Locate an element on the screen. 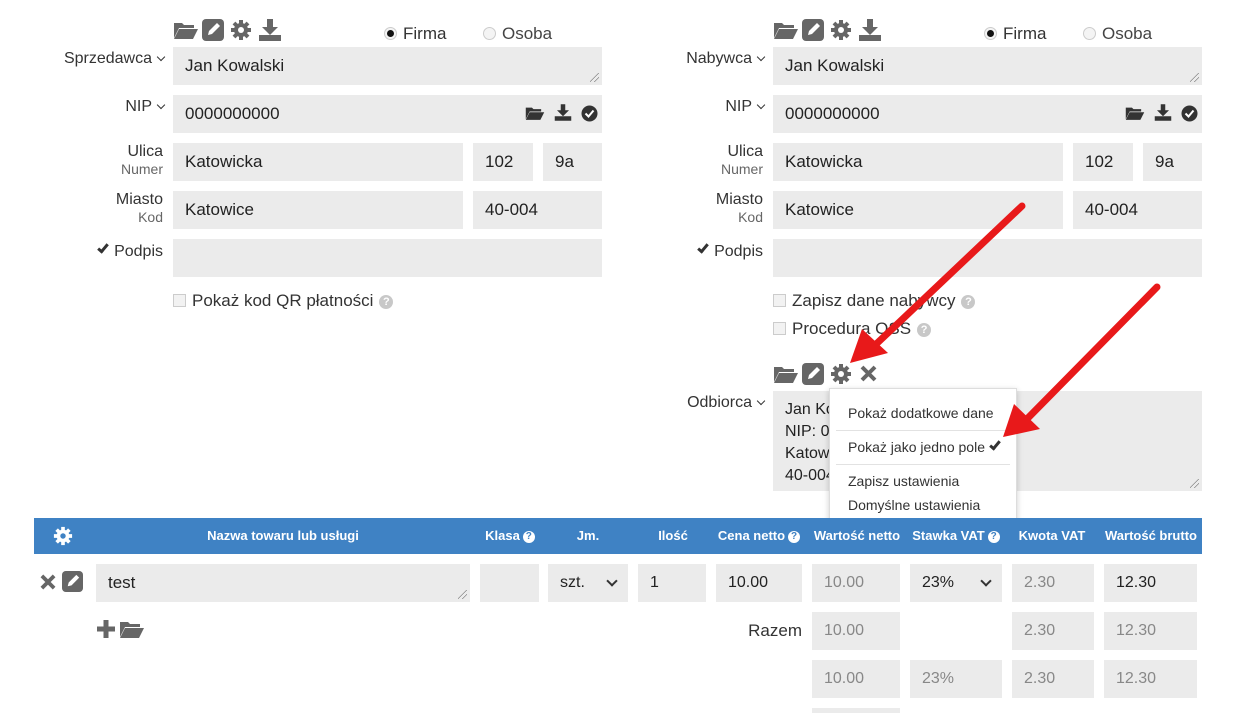  header-net-price-text: Cena netto is located at coordinates (751, 535).